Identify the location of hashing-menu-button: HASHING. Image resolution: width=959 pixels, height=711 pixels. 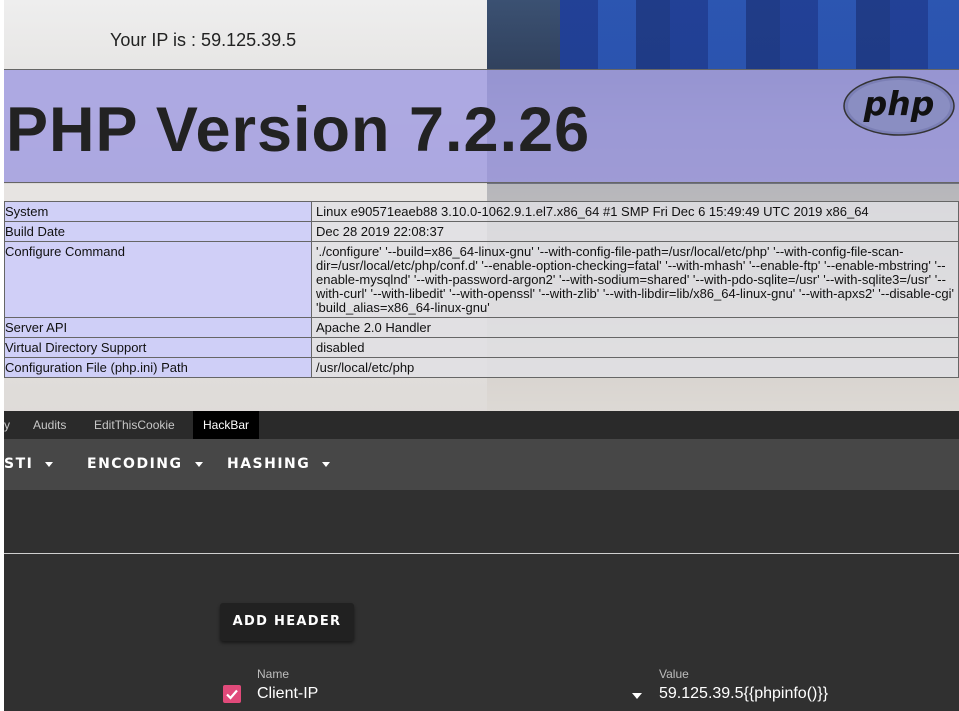
(279, 464).